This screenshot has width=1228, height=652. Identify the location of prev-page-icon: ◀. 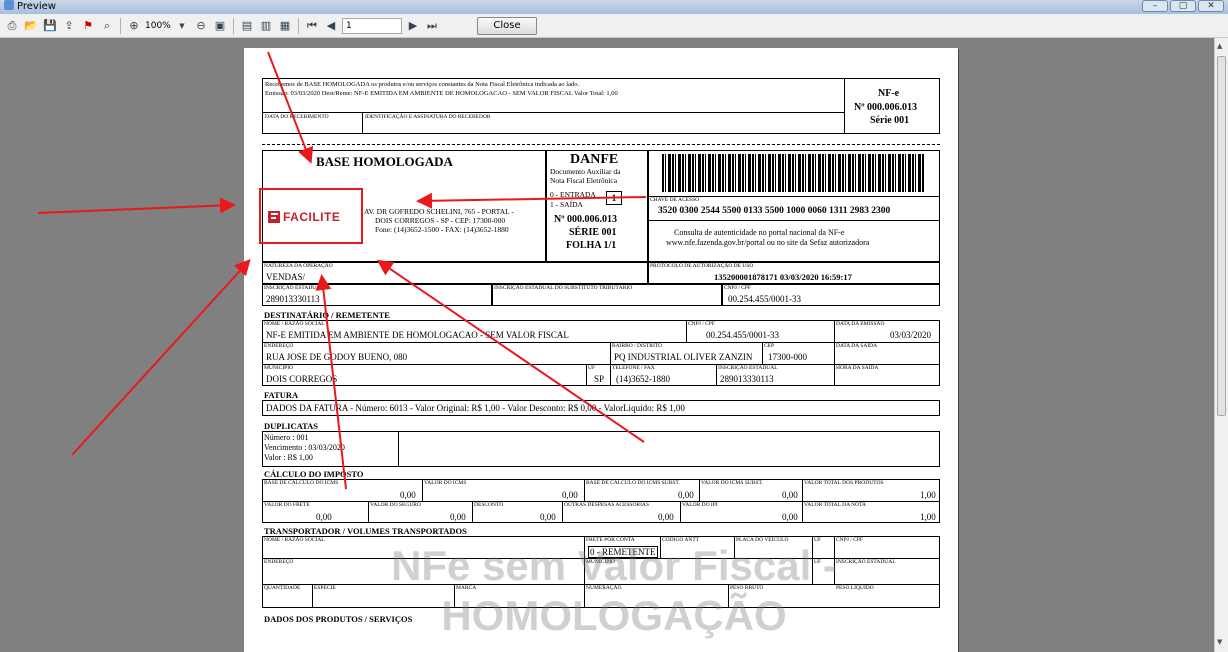
(331, 26).